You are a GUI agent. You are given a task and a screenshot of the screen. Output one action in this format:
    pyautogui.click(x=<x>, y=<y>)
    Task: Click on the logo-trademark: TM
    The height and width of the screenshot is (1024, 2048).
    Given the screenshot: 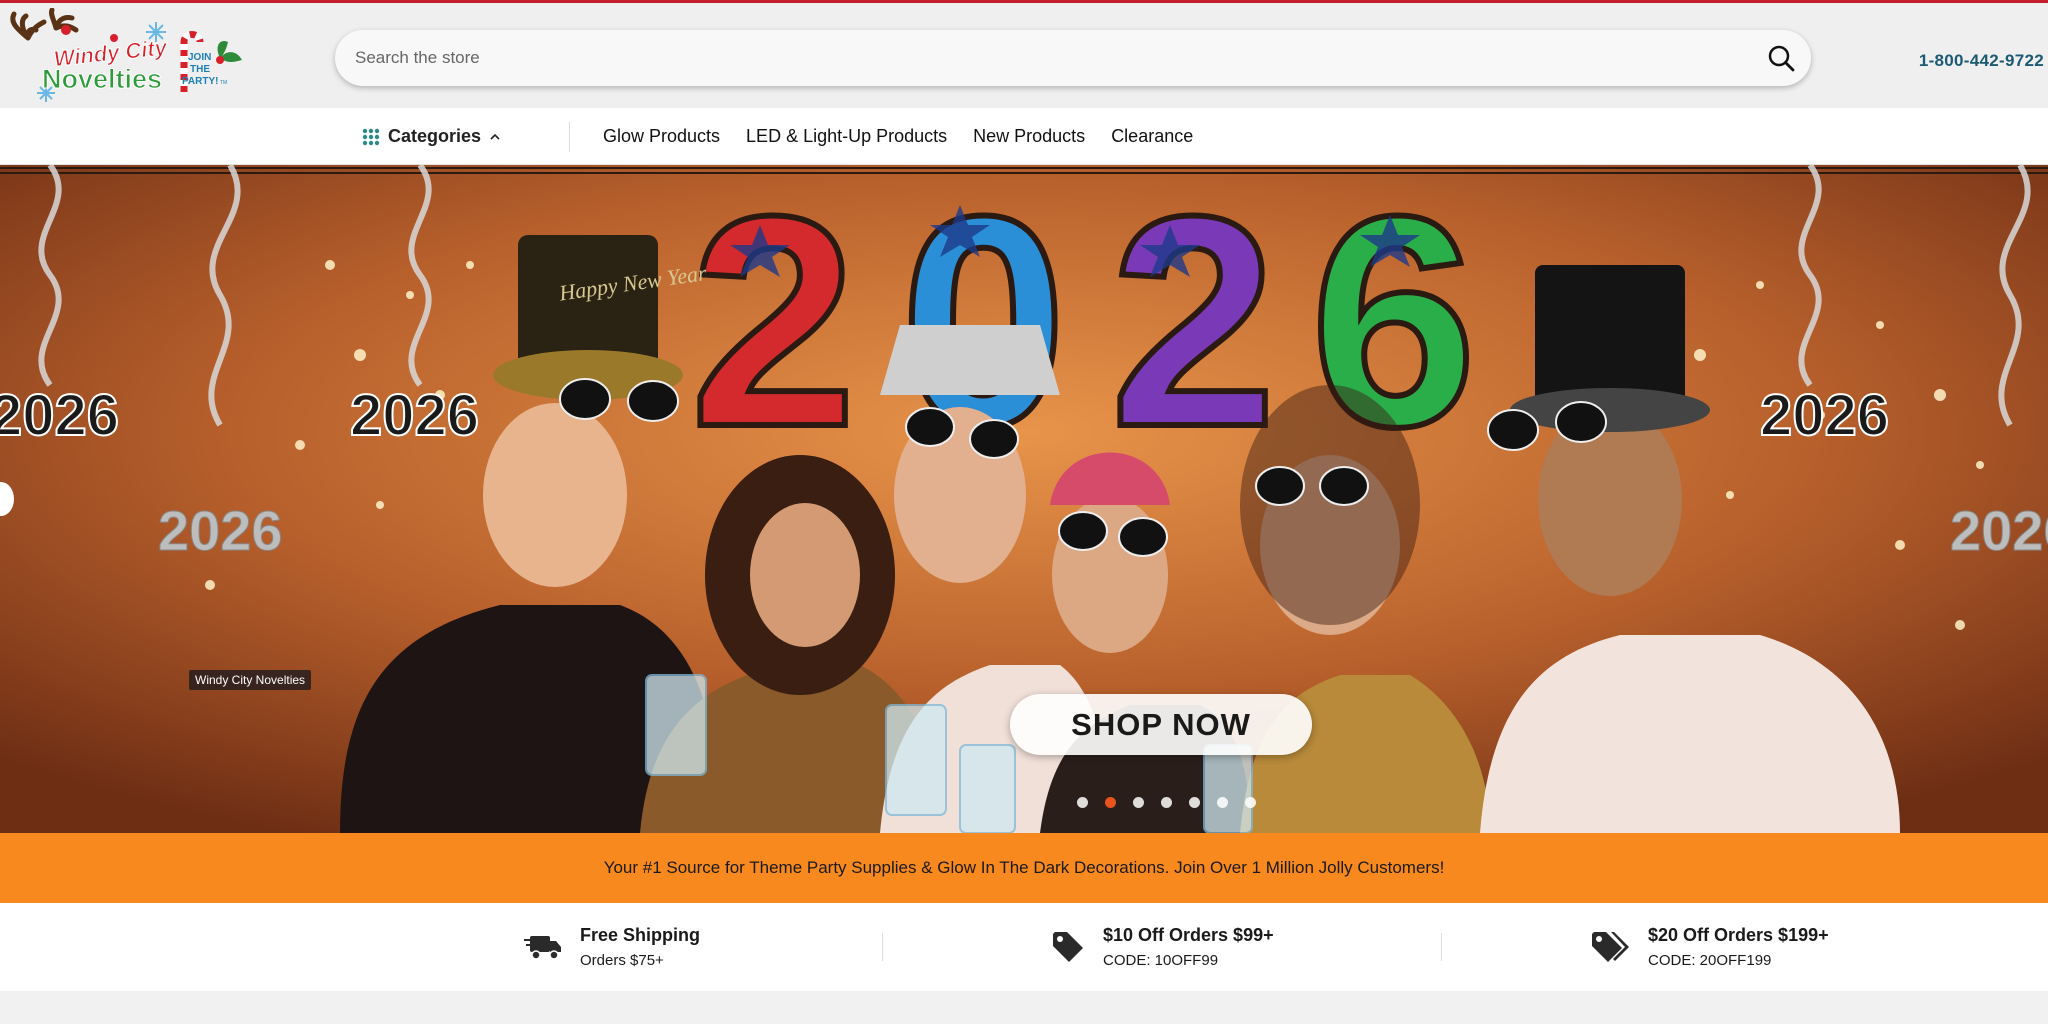 What is the action you would take?
    pyautogui.click(x=223, y=83)
    